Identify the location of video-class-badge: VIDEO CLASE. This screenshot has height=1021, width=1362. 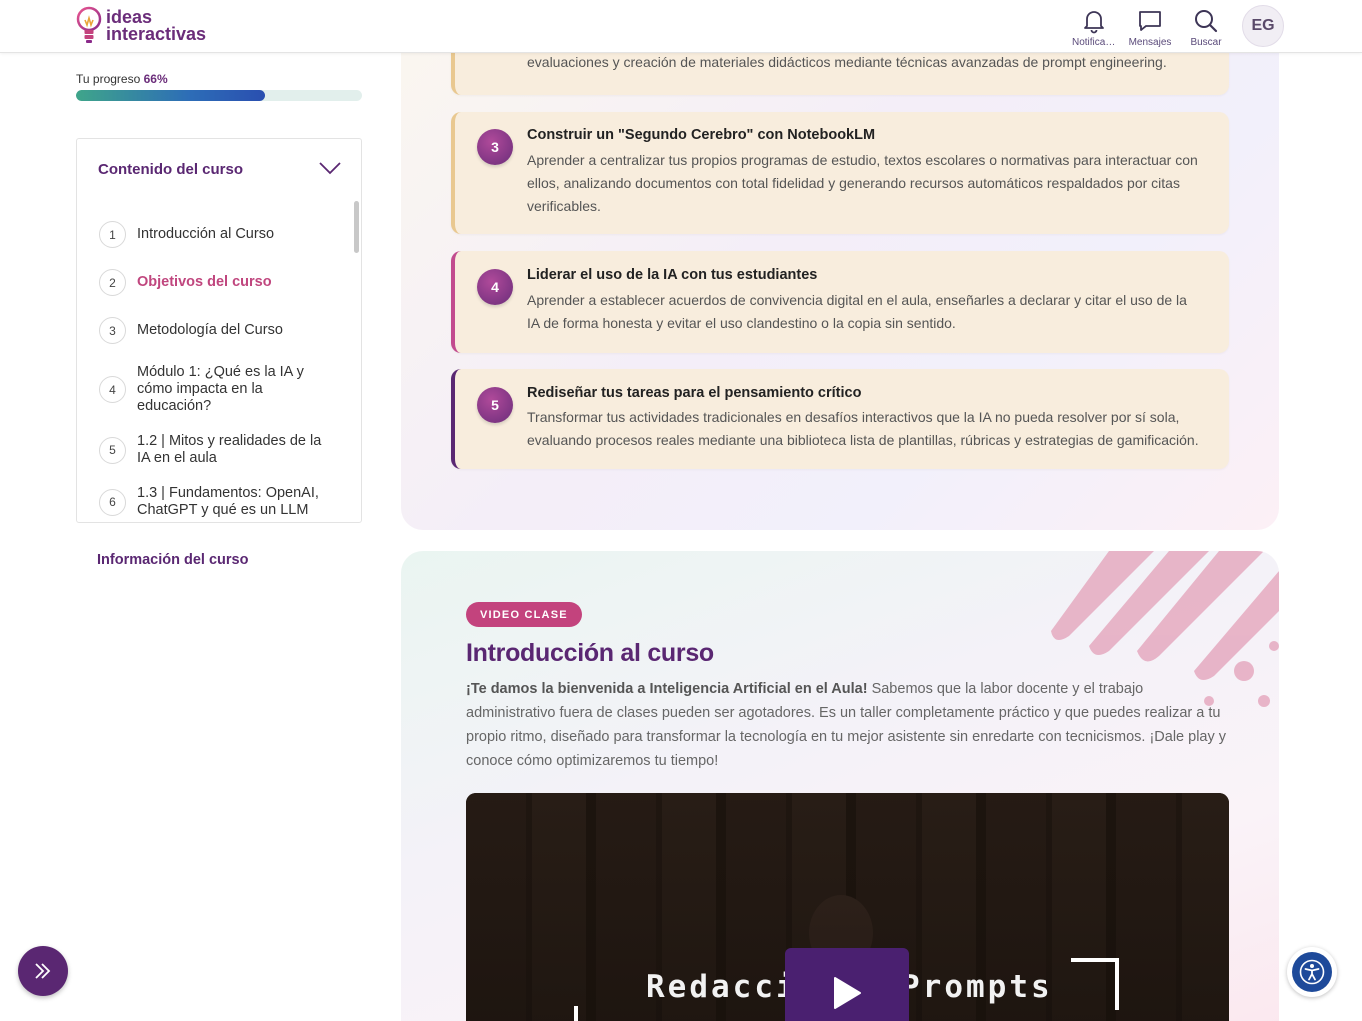
(524, 614).